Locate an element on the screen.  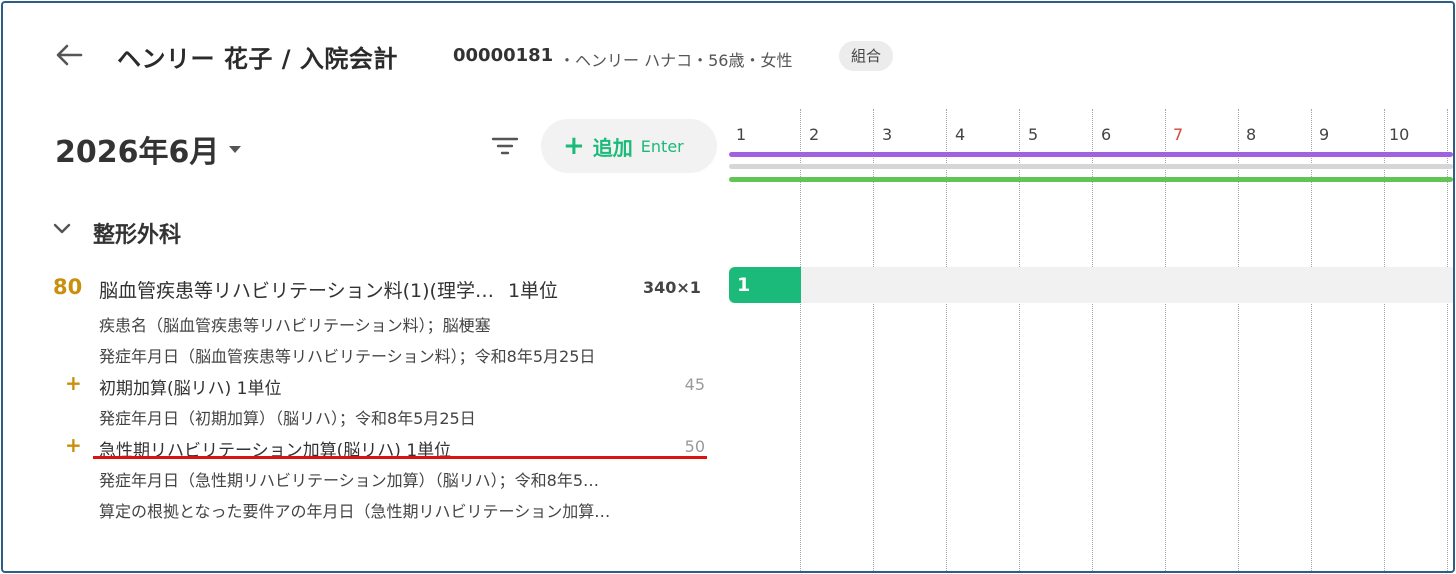
plus-icon: + is located at coordinates (574, 146).